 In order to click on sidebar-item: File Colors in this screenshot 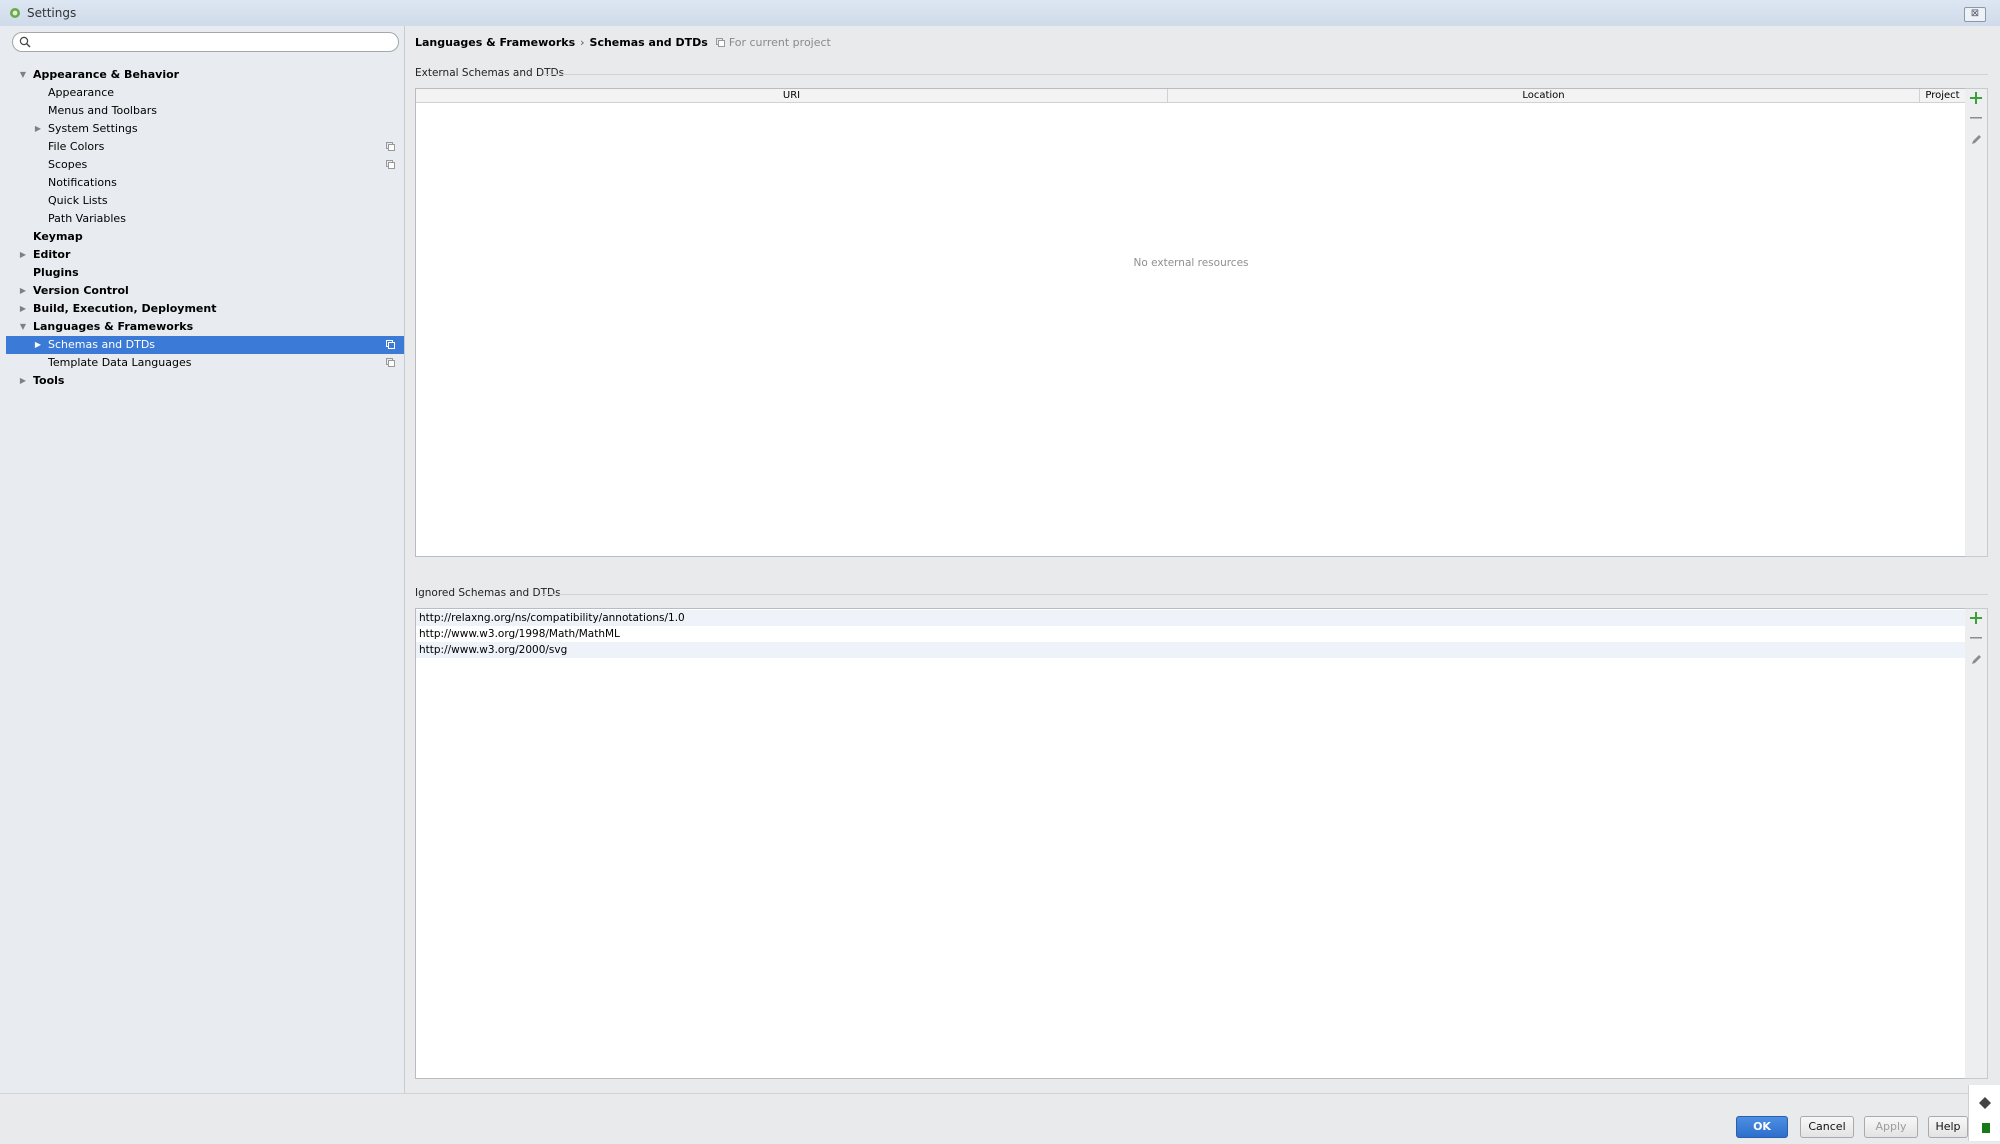, I will do `click(202, 147)`.